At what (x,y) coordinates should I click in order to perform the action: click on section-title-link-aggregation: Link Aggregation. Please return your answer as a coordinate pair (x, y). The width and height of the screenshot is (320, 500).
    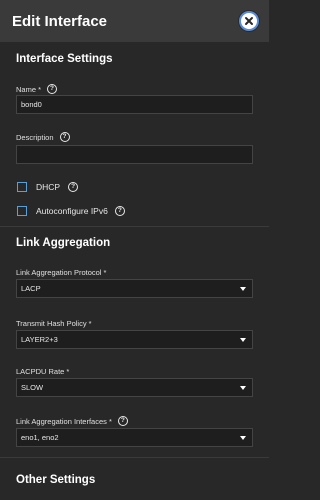
    Looking at the image, I should click on (63, 243).